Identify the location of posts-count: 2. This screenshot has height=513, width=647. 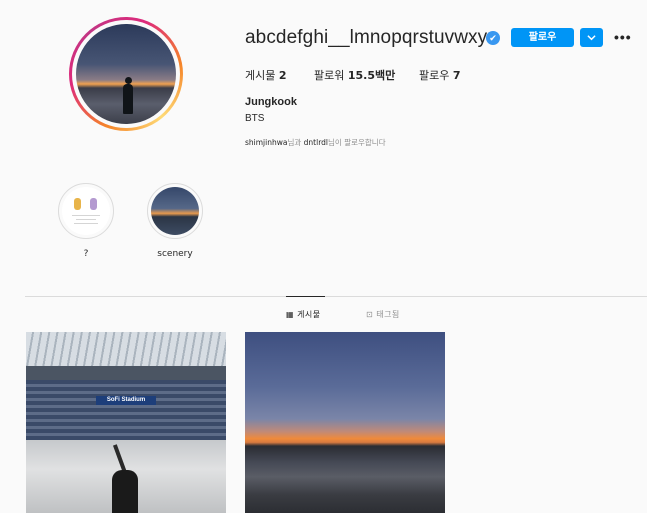
(282, 75).